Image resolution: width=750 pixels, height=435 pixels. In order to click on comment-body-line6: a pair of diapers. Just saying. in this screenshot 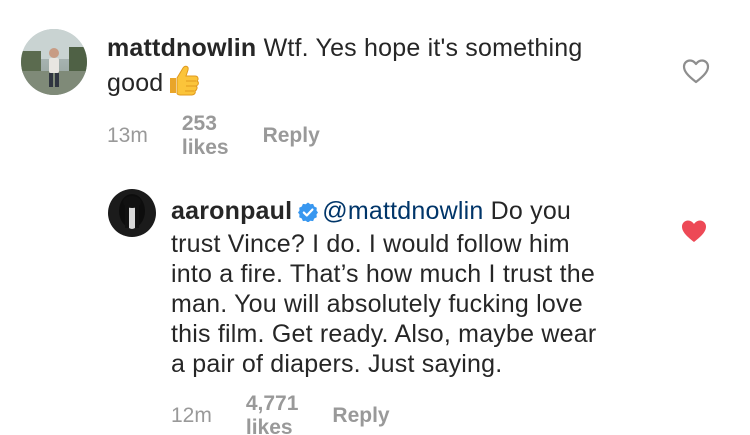, I will do `click(337, 364)`.